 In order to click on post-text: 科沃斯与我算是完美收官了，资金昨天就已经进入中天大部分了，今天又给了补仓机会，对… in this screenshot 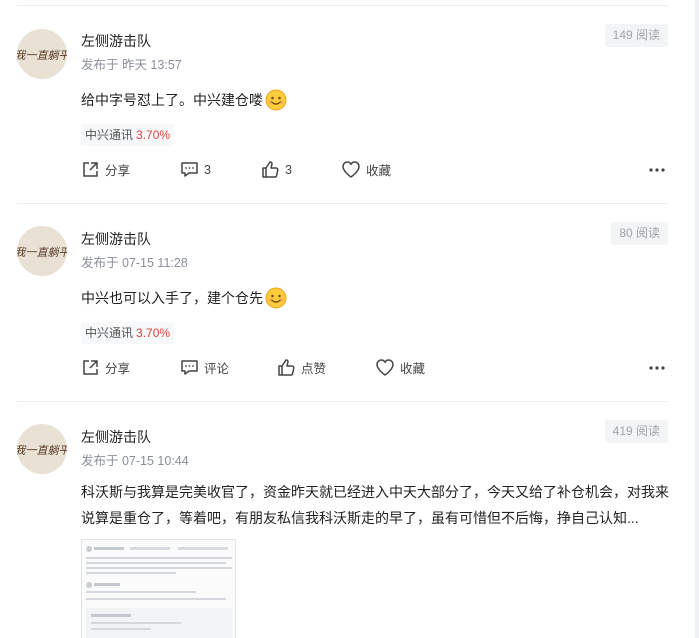, I will do `click(376, 505)`.